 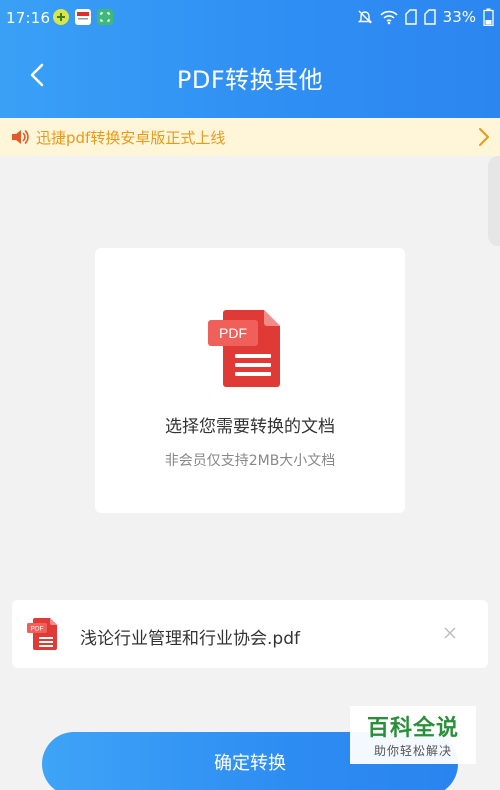 I want to click on title-bar: PDF转换其他, so click(x=250, y=77).